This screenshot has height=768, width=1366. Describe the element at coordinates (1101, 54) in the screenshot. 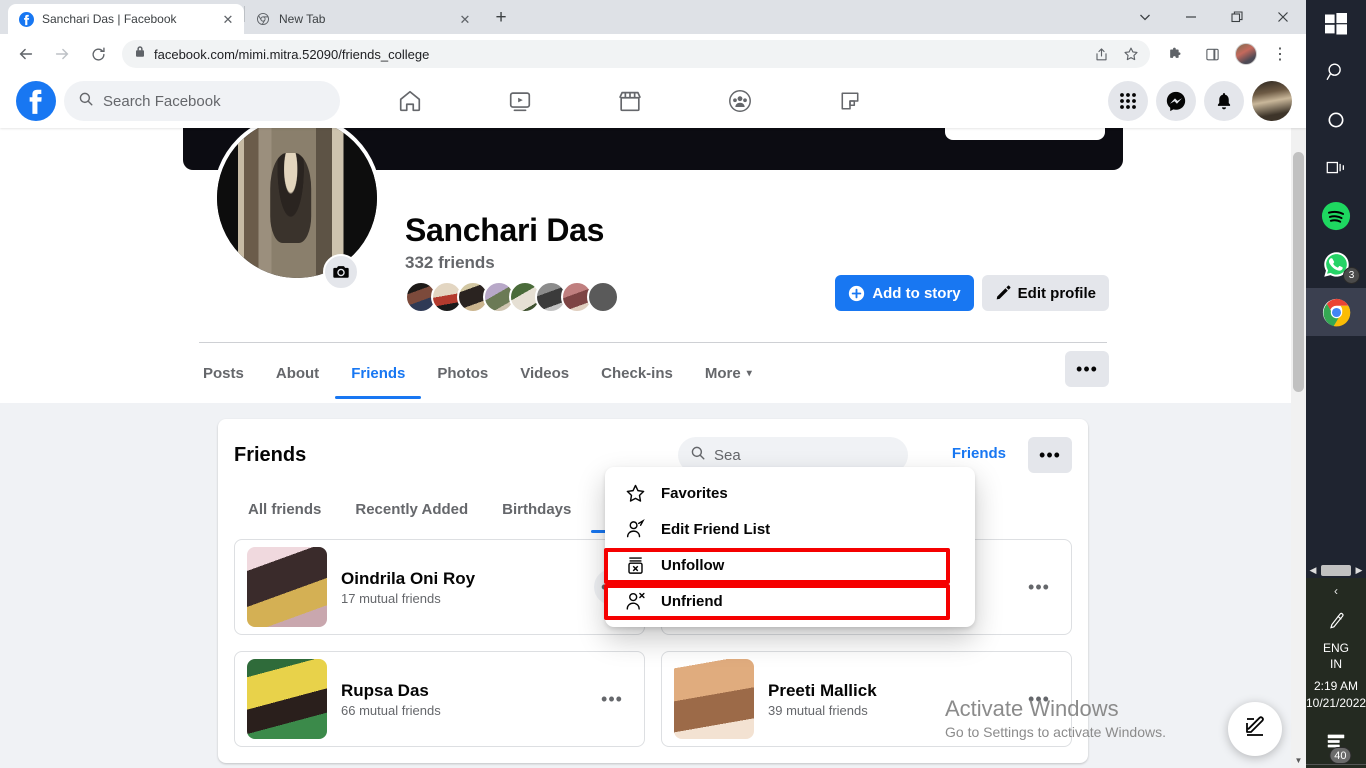

I see `share-icon` at that location.